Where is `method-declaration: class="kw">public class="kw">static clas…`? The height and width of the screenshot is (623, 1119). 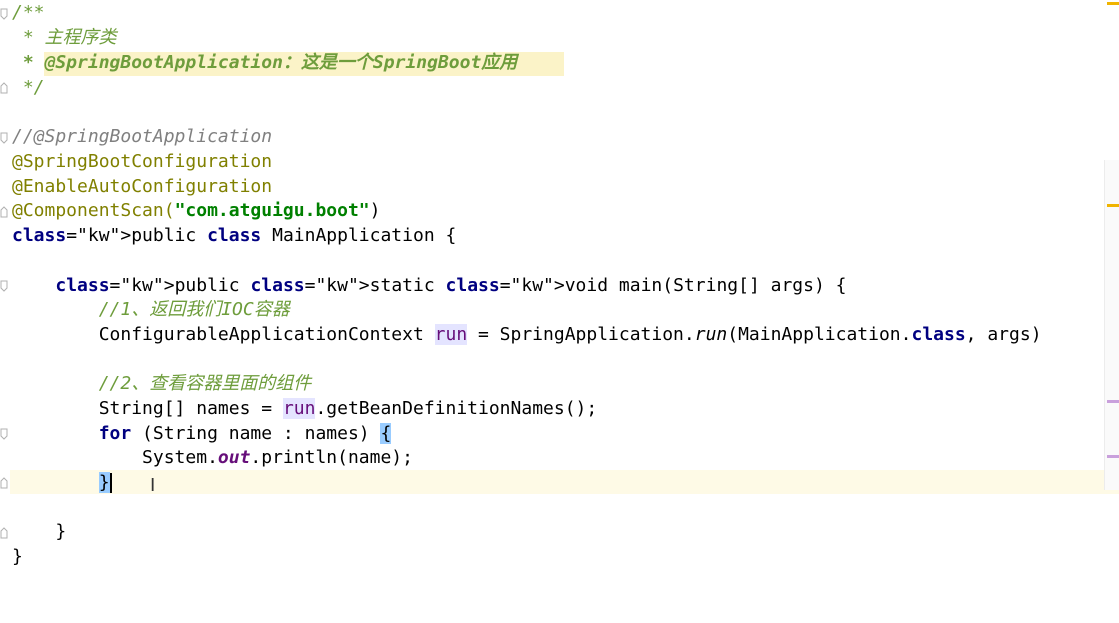
method-declaration: class="kw">public class="kw">static clas… is located at coordinates (451, 285).